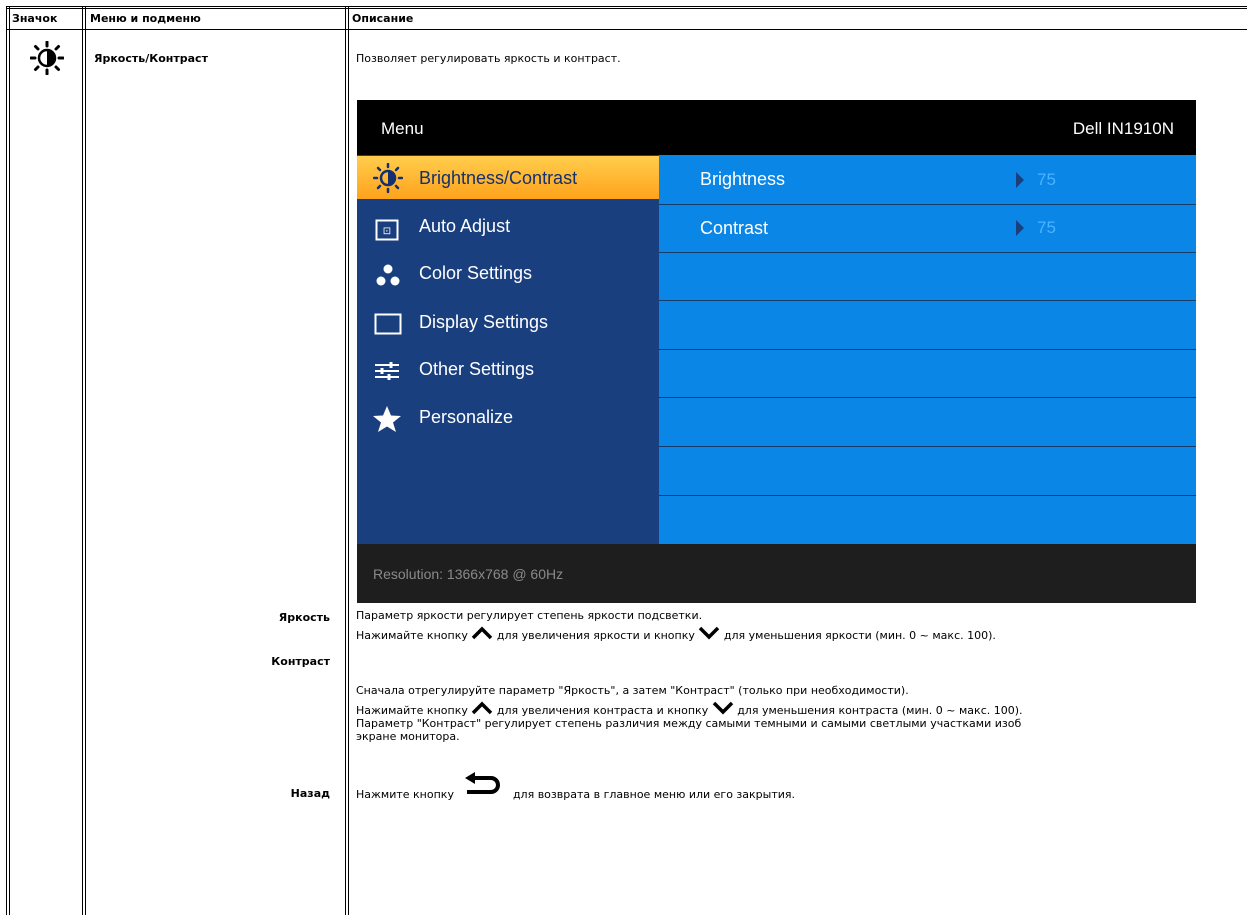 The width and height of the screenshot is (1247, 915). What do you see at coordinates (742, 179) in the screenshot?
I see `osd-row-brightness-label: Brightness` at bounding box center [742, 179].